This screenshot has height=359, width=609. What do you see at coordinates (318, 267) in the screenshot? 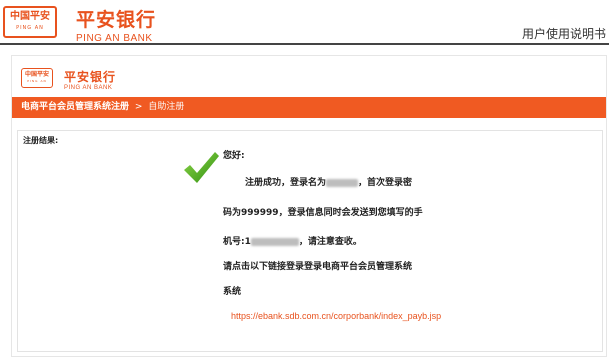
I see `message-line-4: 请点击以下链接登录登录电商平台会员管理系统` at bounding box center [318, 267].